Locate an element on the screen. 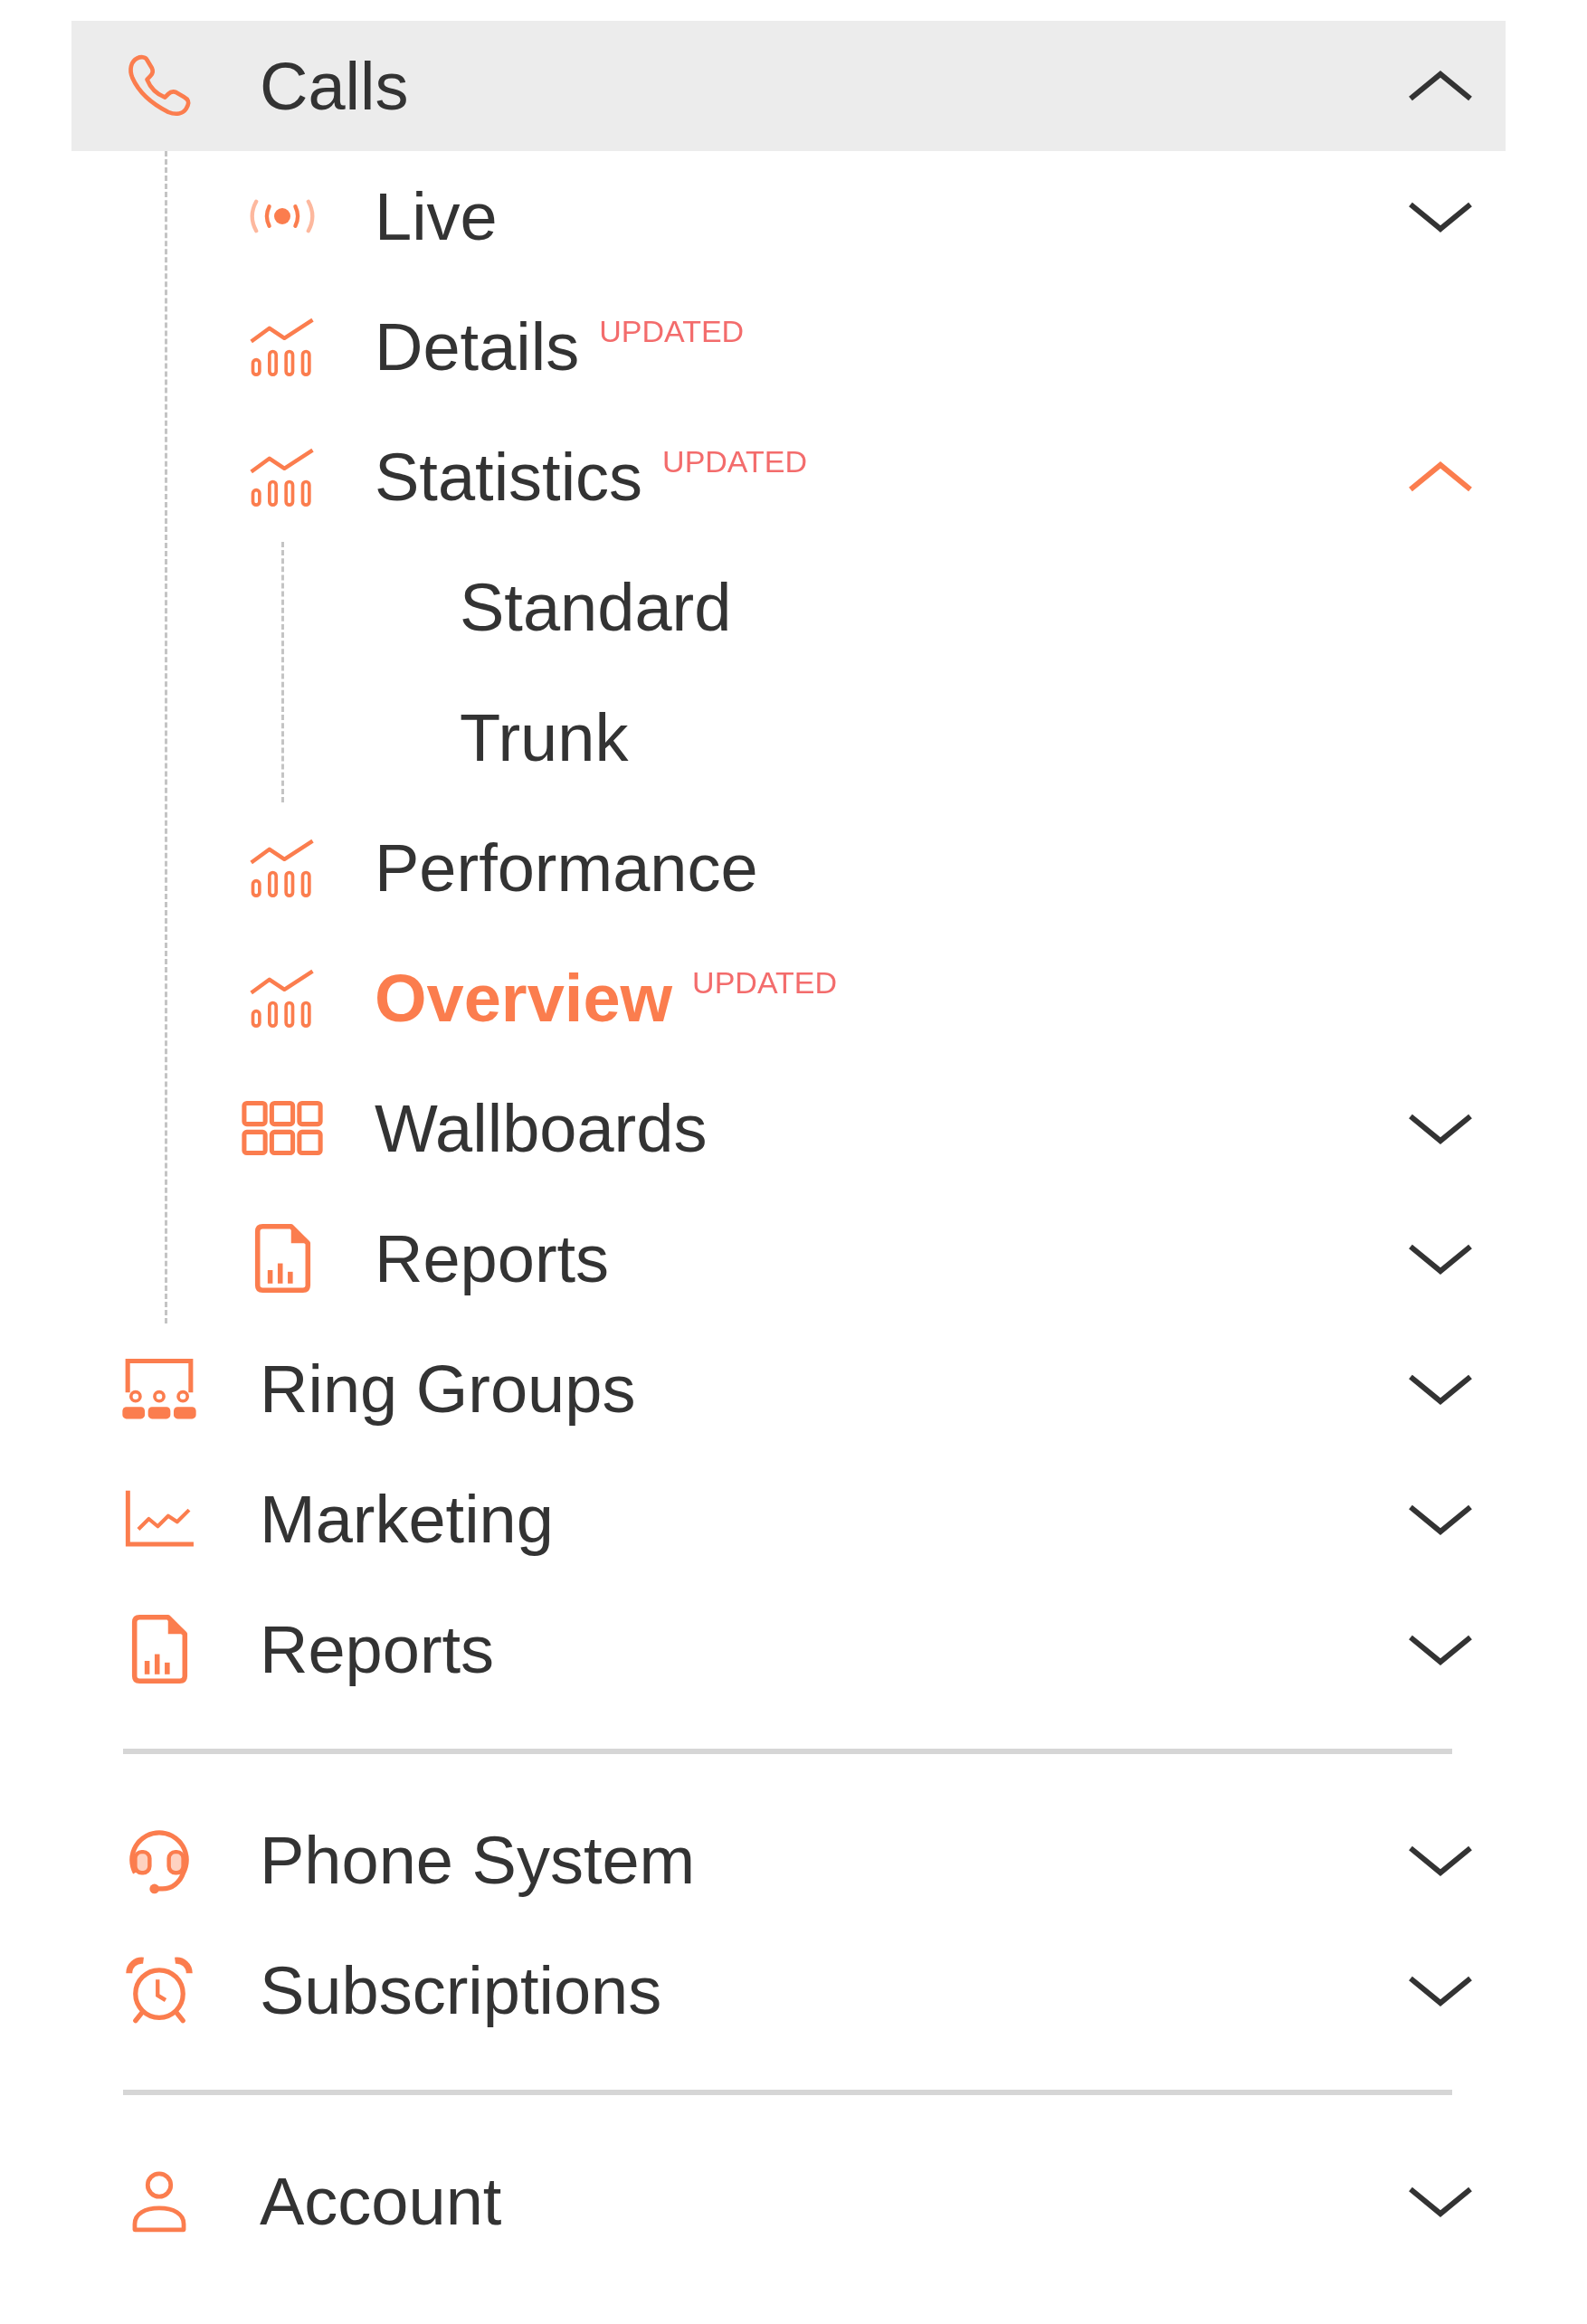 The image size is (1587, 2324). menu-item: Wallboards is located at coordinates (837, 1128).